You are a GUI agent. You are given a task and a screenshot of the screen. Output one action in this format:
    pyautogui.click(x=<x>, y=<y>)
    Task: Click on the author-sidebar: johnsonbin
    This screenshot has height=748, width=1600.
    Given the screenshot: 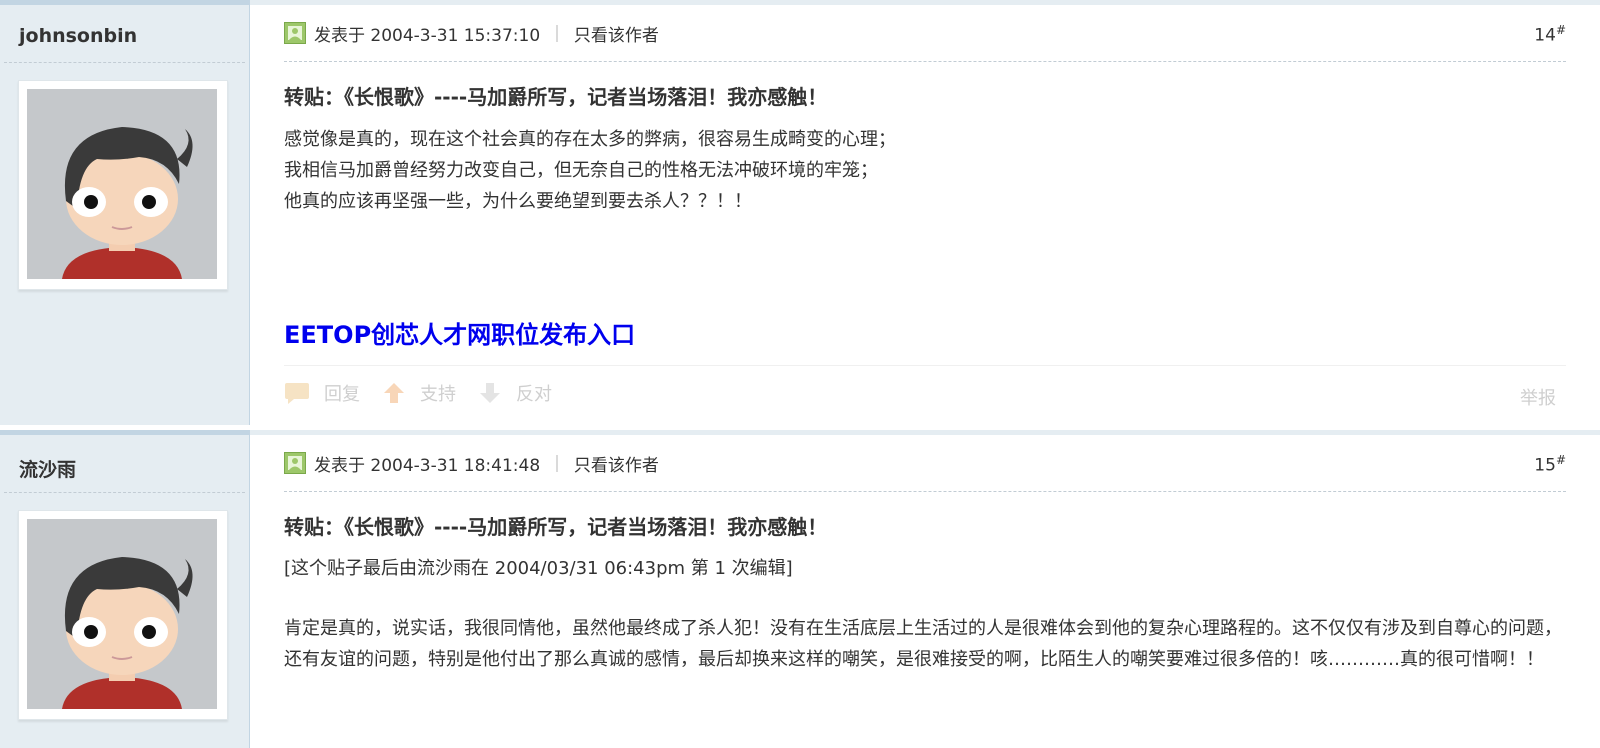 What is the action you would take?
    pyautogui.click(x=125, y=215)
    